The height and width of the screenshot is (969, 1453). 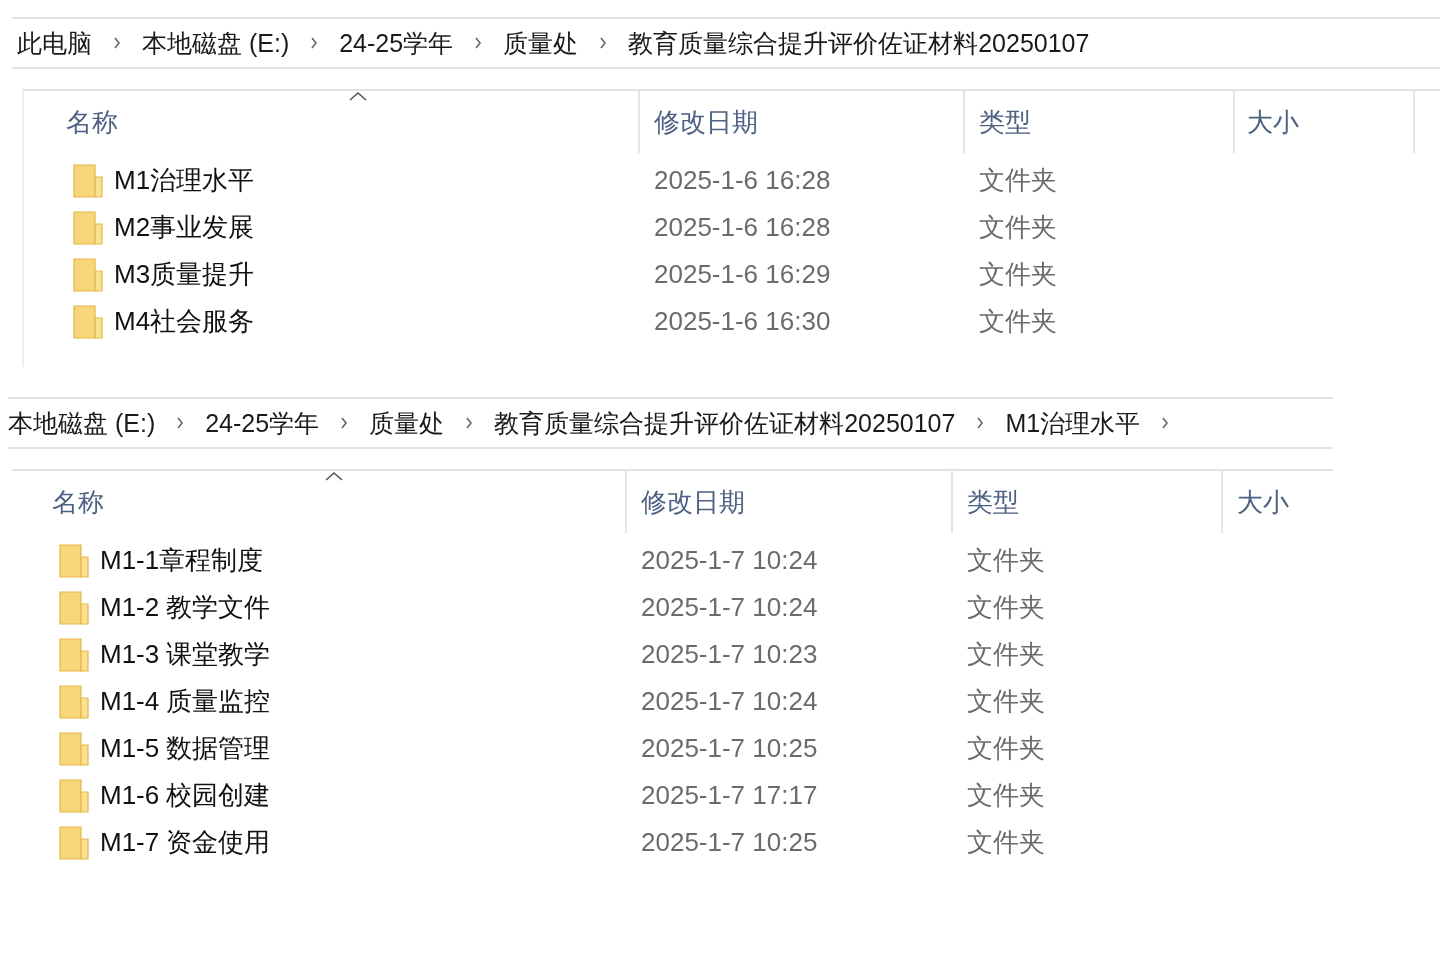 What do you see at coordinates (185, 607) in the screenshot?
I see `file-name: M1-2 教学文件` at bounding box center [185, 607].